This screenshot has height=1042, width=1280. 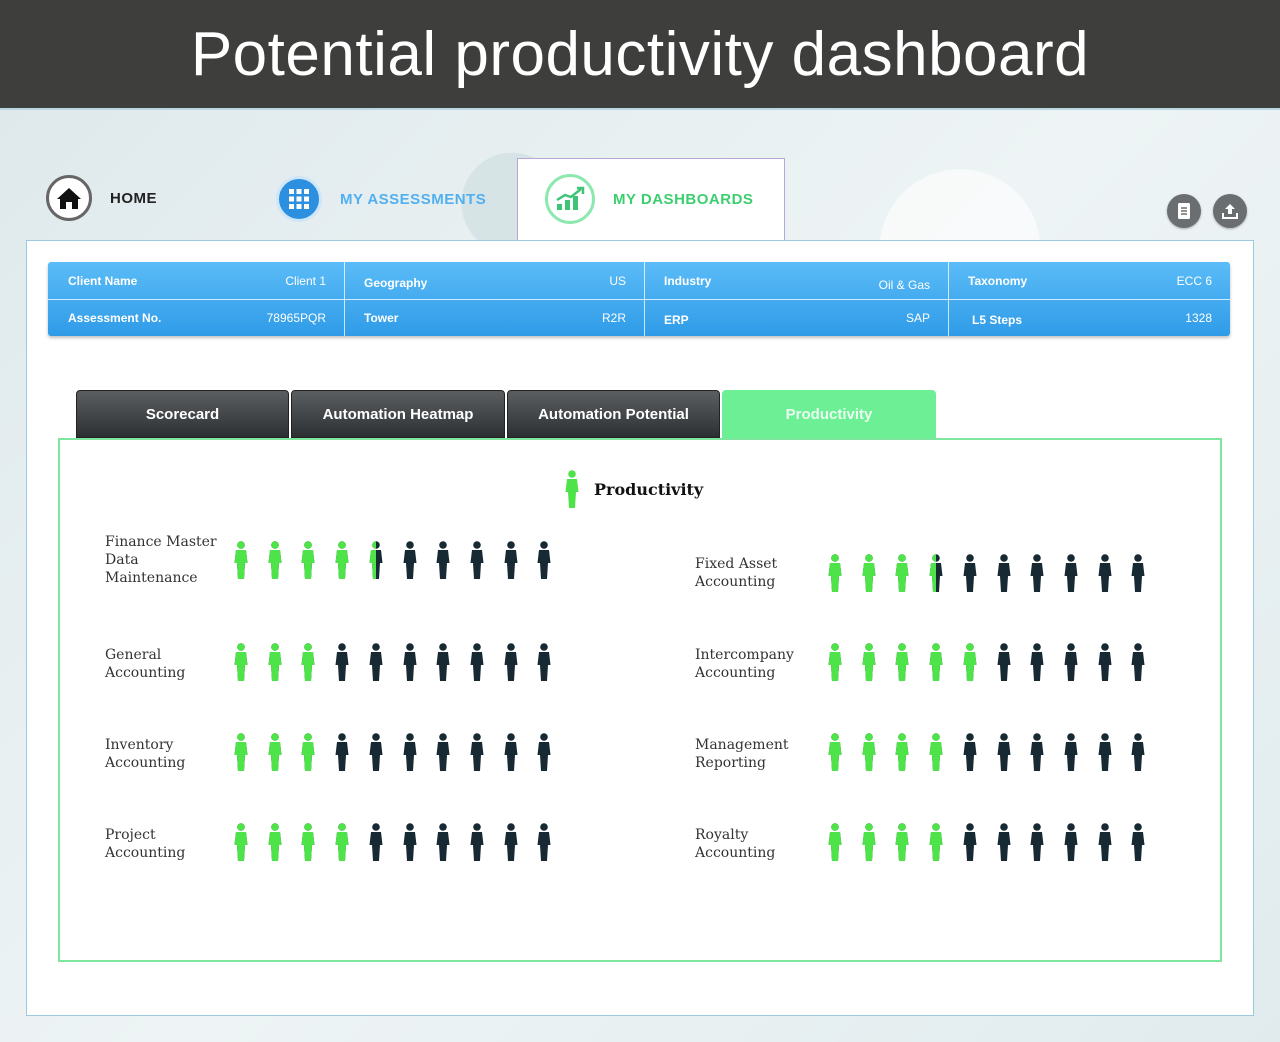 What do you see at coordinates (182, 414) in the screenshot?
I see `tab-scorecard: Scorecard` at bounding box center [182, 414].